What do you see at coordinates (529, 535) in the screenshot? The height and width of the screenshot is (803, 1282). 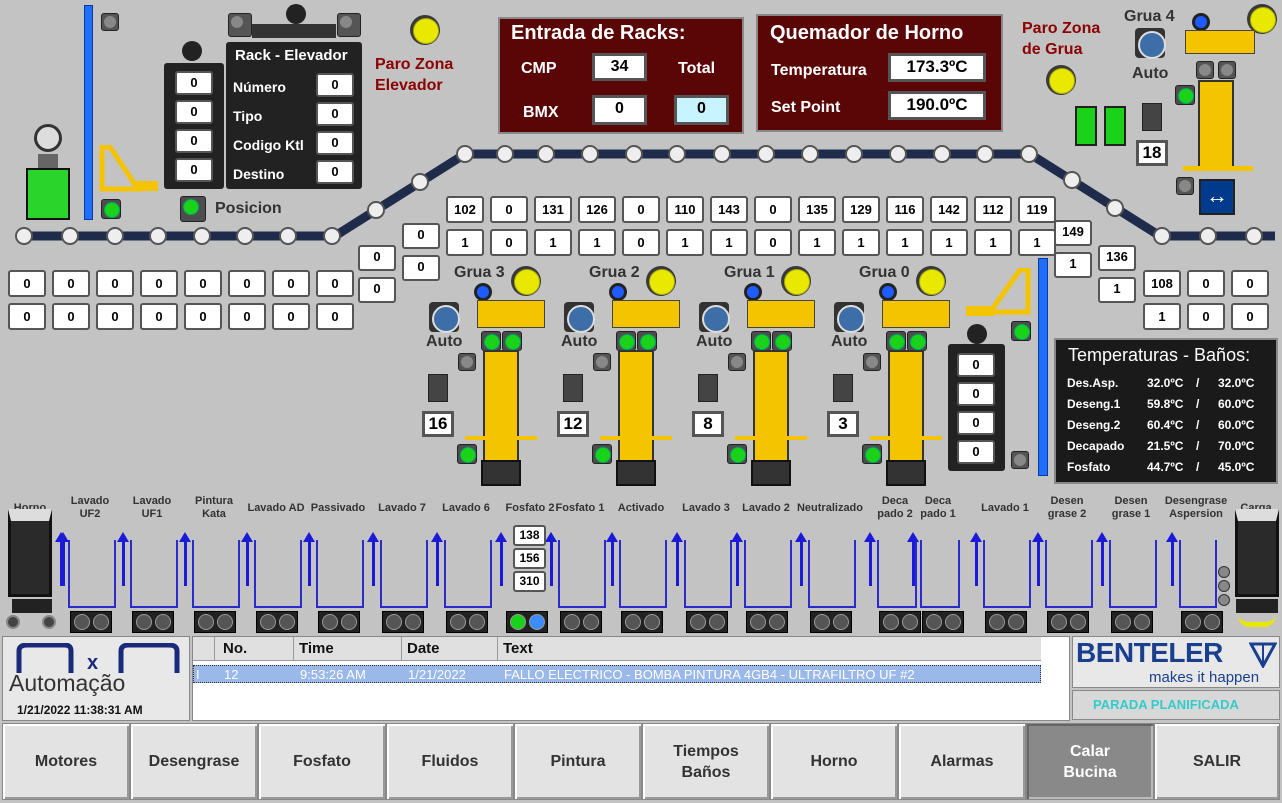 I see `fosfato-value-0: 138` at bounding box center [529, 535].